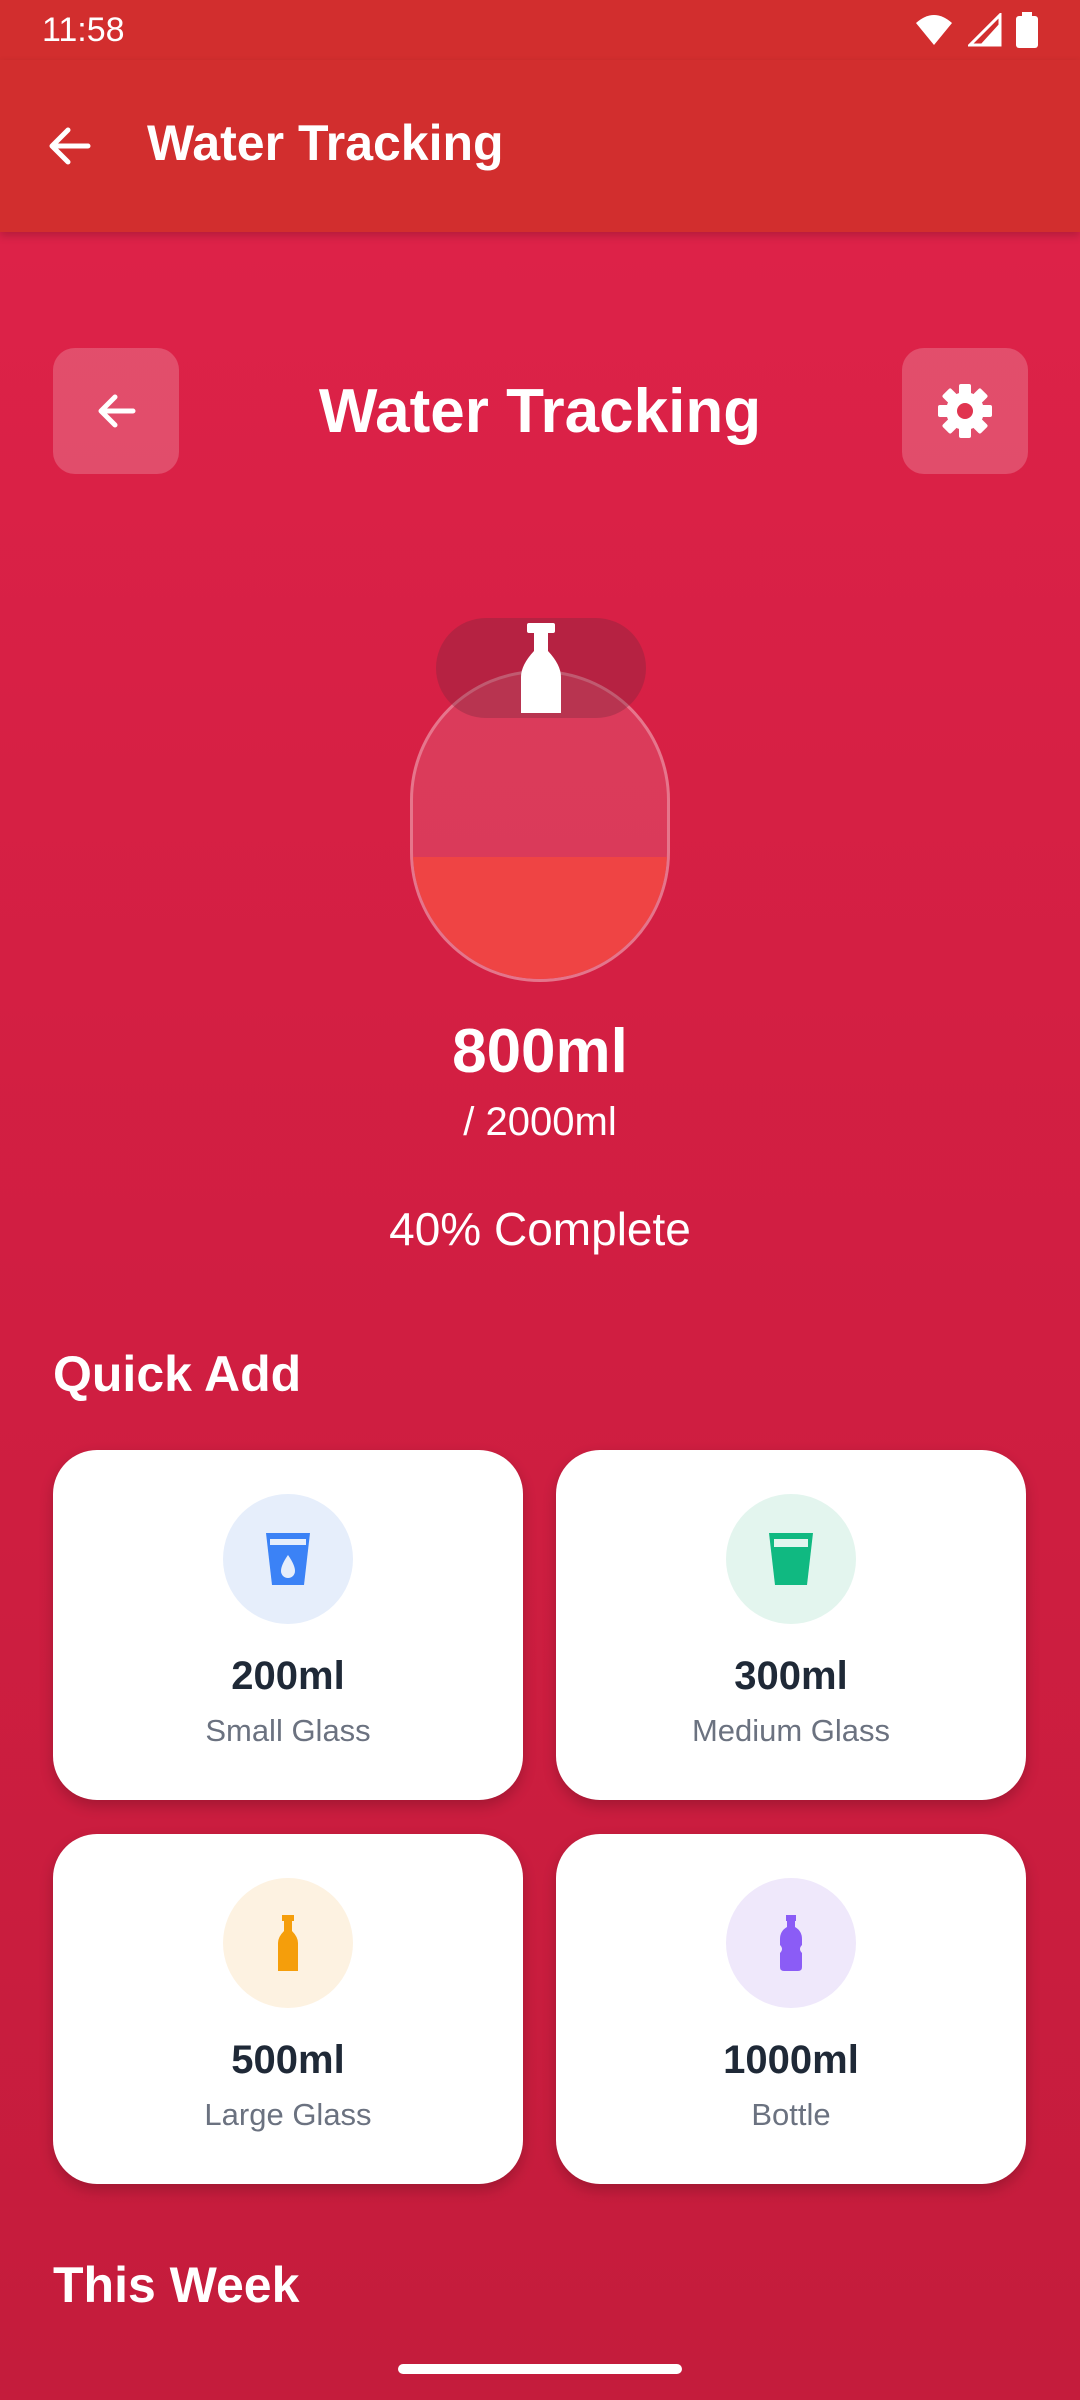 Image resolution: width=1080 pixels, height=2400 pixels. I want to click on water-fill-level, so click(540, 917).